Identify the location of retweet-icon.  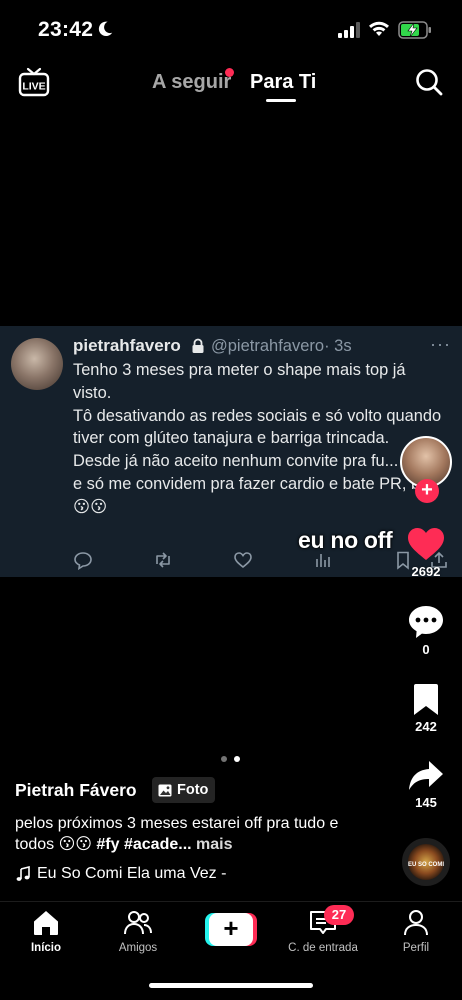
(163, 560).